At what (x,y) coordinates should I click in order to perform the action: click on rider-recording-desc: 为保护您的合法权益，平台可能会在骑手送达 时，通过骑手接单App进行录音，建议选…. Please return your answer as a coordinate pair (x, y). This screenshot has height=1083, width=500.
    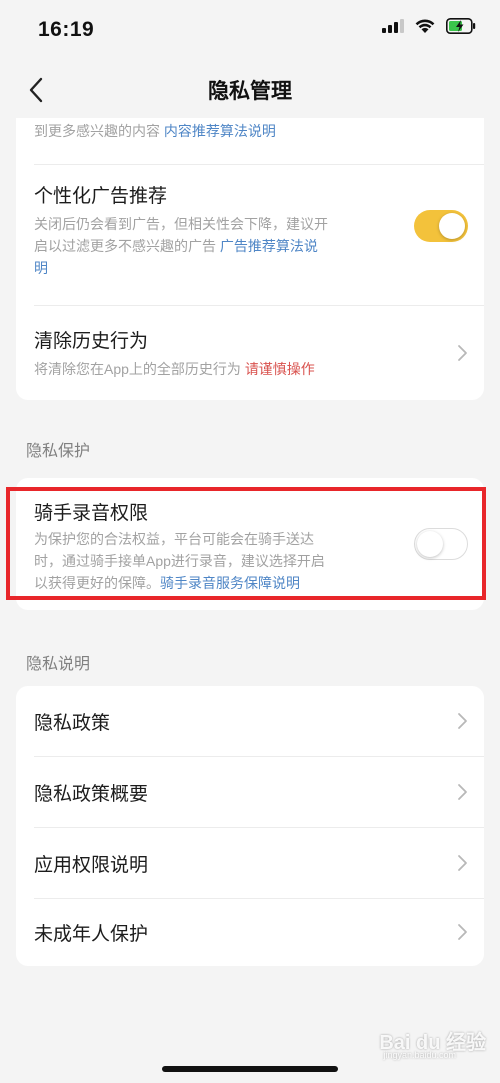
    Looking at the image, I should click on (179, 561).